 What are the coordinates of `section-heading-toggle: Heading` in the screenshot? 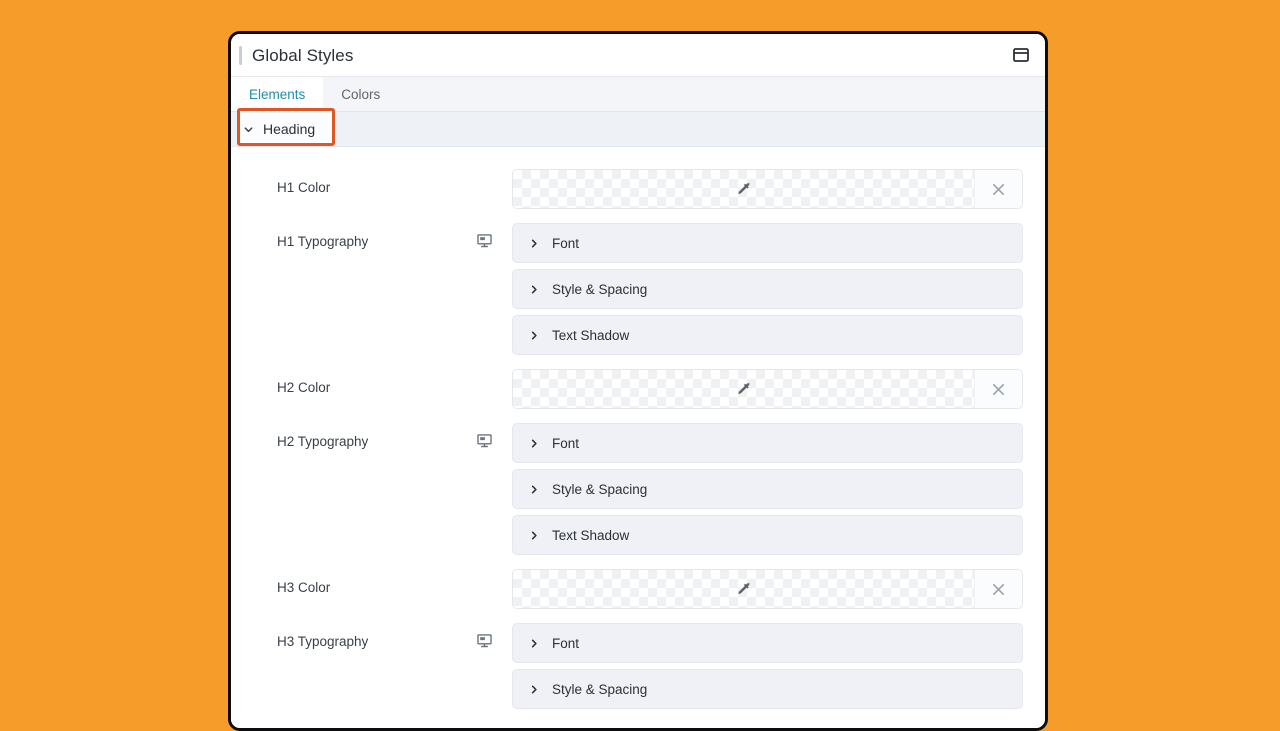 It's located at (281, 129).